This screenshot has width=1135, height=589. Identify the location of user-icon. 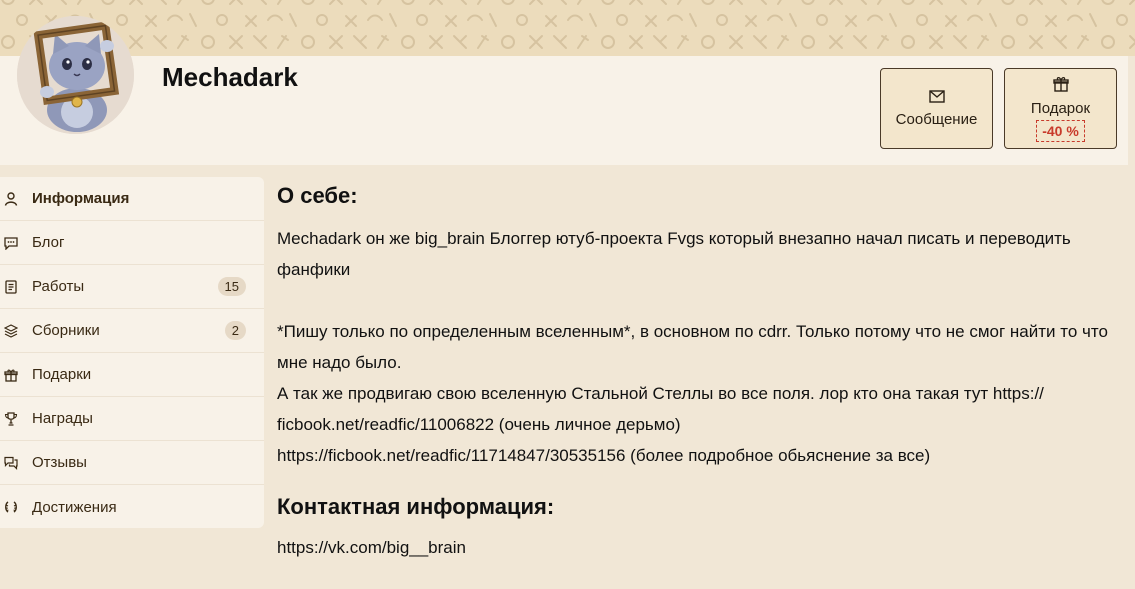
(11, 198).